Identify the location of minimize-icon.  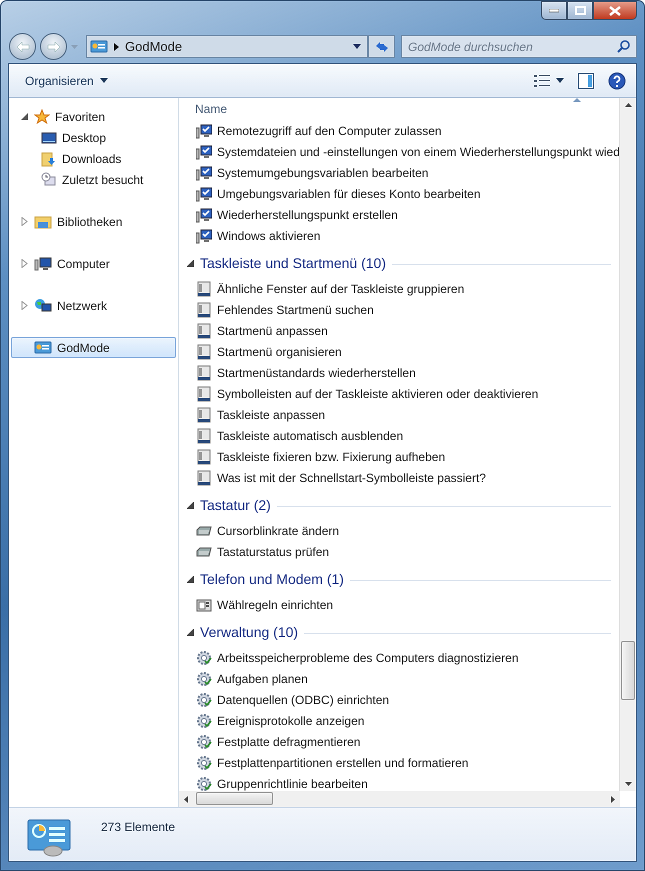
(554, 10).